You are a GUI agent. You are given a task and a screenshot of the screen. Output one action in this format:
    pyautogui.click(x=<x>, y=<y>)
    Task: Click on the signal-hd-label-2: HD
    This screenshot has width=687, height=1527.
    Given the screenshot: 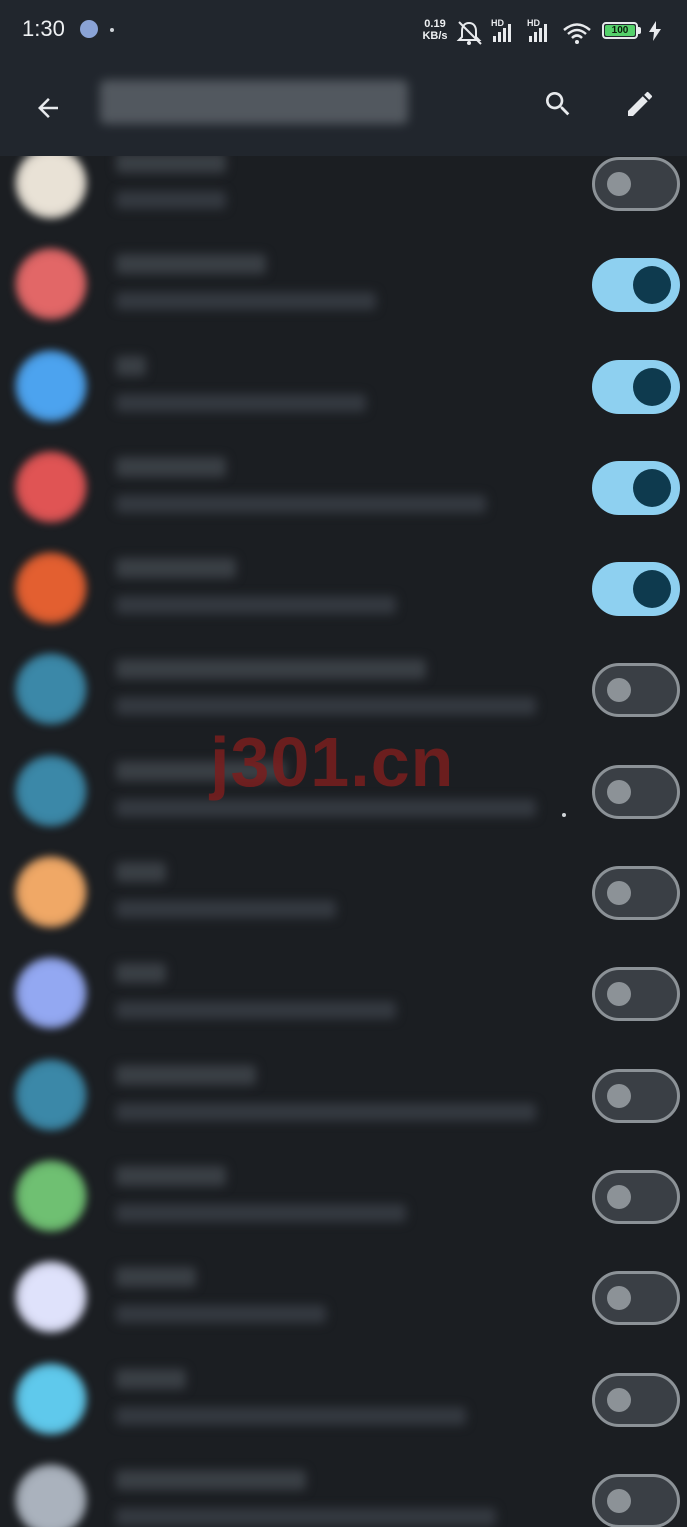 What is the action you would take?
    pyautogui.click(x=533, y=23)
    